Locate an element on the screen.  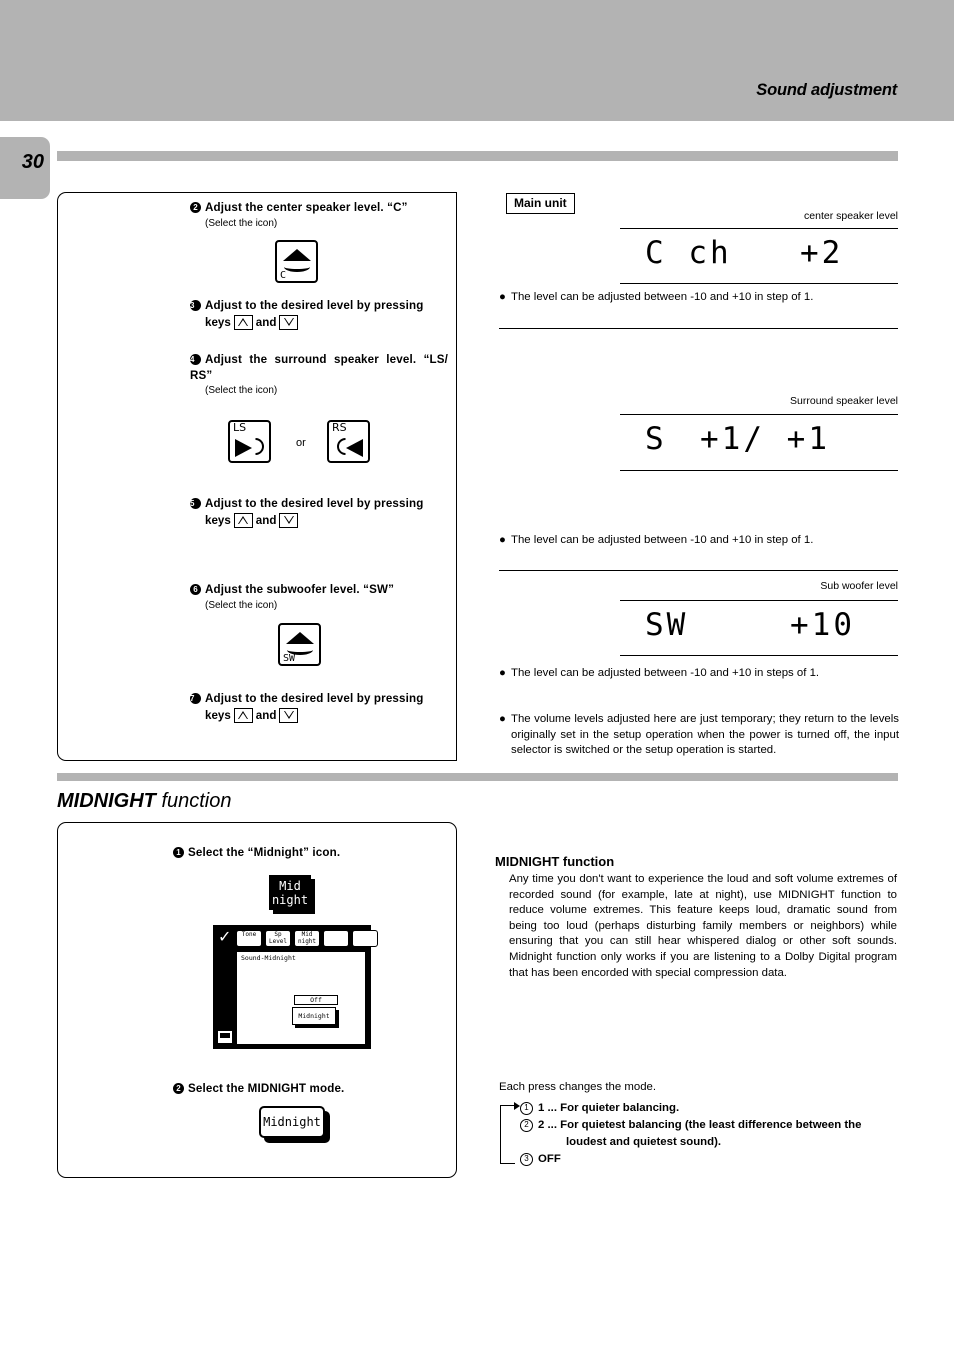
mode-item-3: 3 OFF is located at coordinates (710, 1159).